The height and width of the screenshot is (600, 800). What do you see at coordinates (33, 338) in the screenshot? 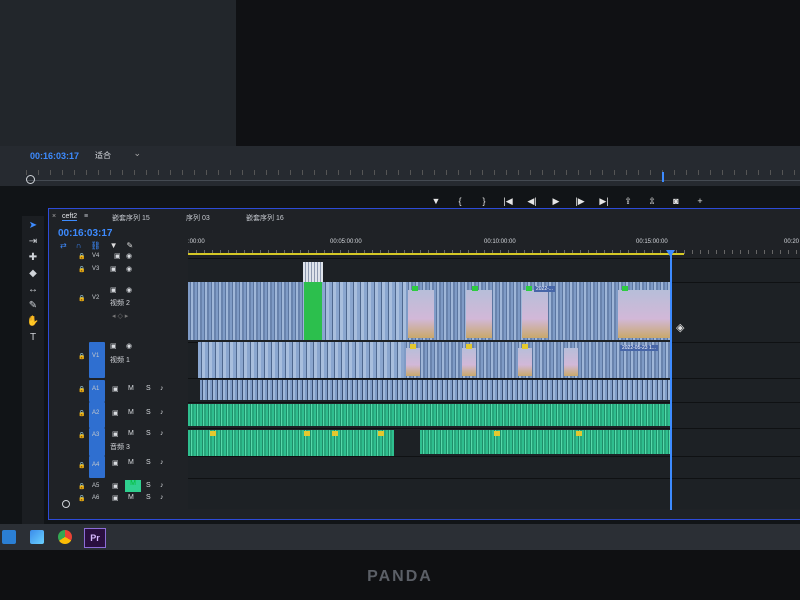
I see `type-tool-icon: T` at bounding box center [33, 338].